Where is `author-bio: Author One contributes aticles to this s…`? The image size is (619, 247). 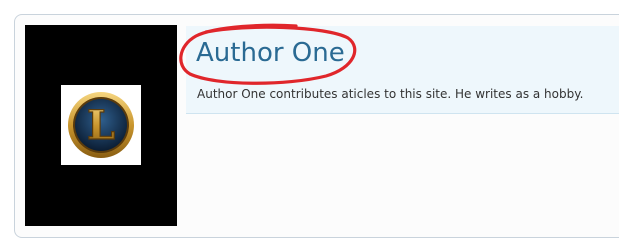
author-bio: Author One contributes aticles to this s… is located at coordinates (390, 94).